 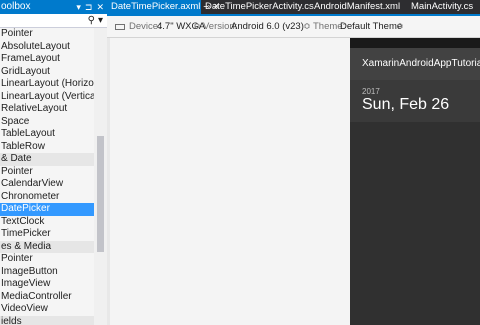 What do you see at coordinates (421, 63) in the screenshot?
I see `app-title: XamarinAndroidAppTutorial` at bounding box center [421, 63].